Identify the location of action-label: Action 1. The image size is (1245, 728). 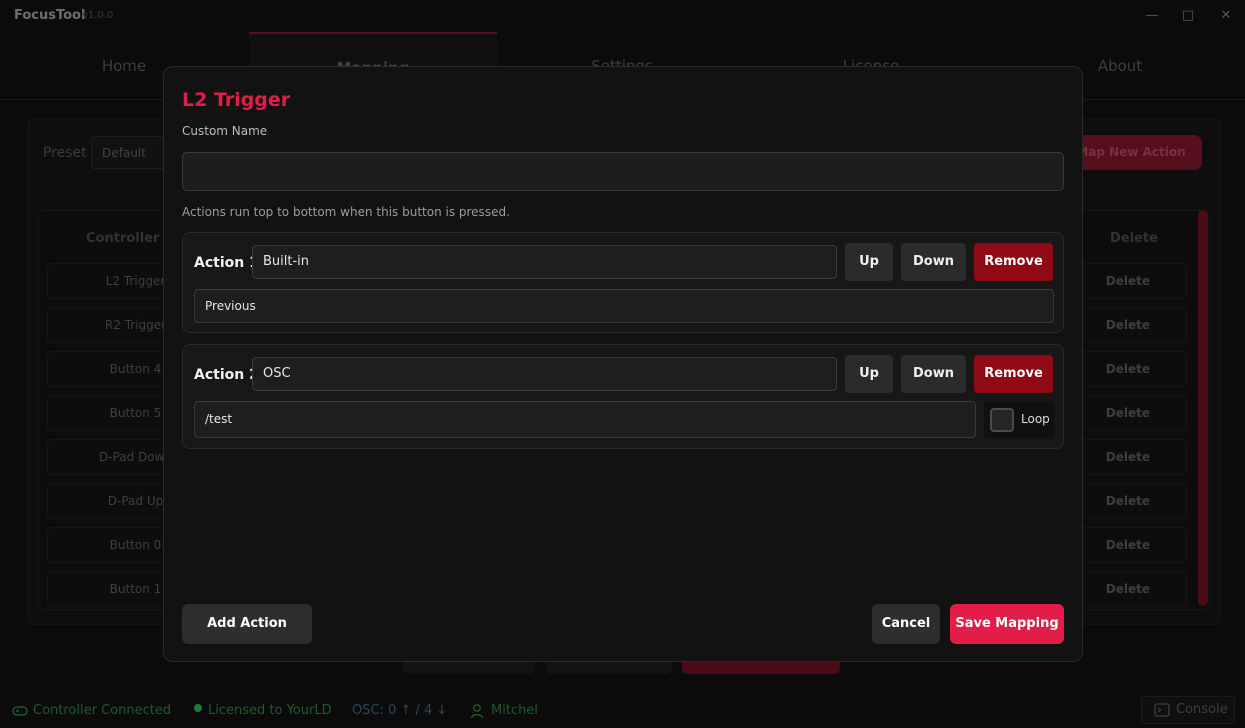
(226, 263).